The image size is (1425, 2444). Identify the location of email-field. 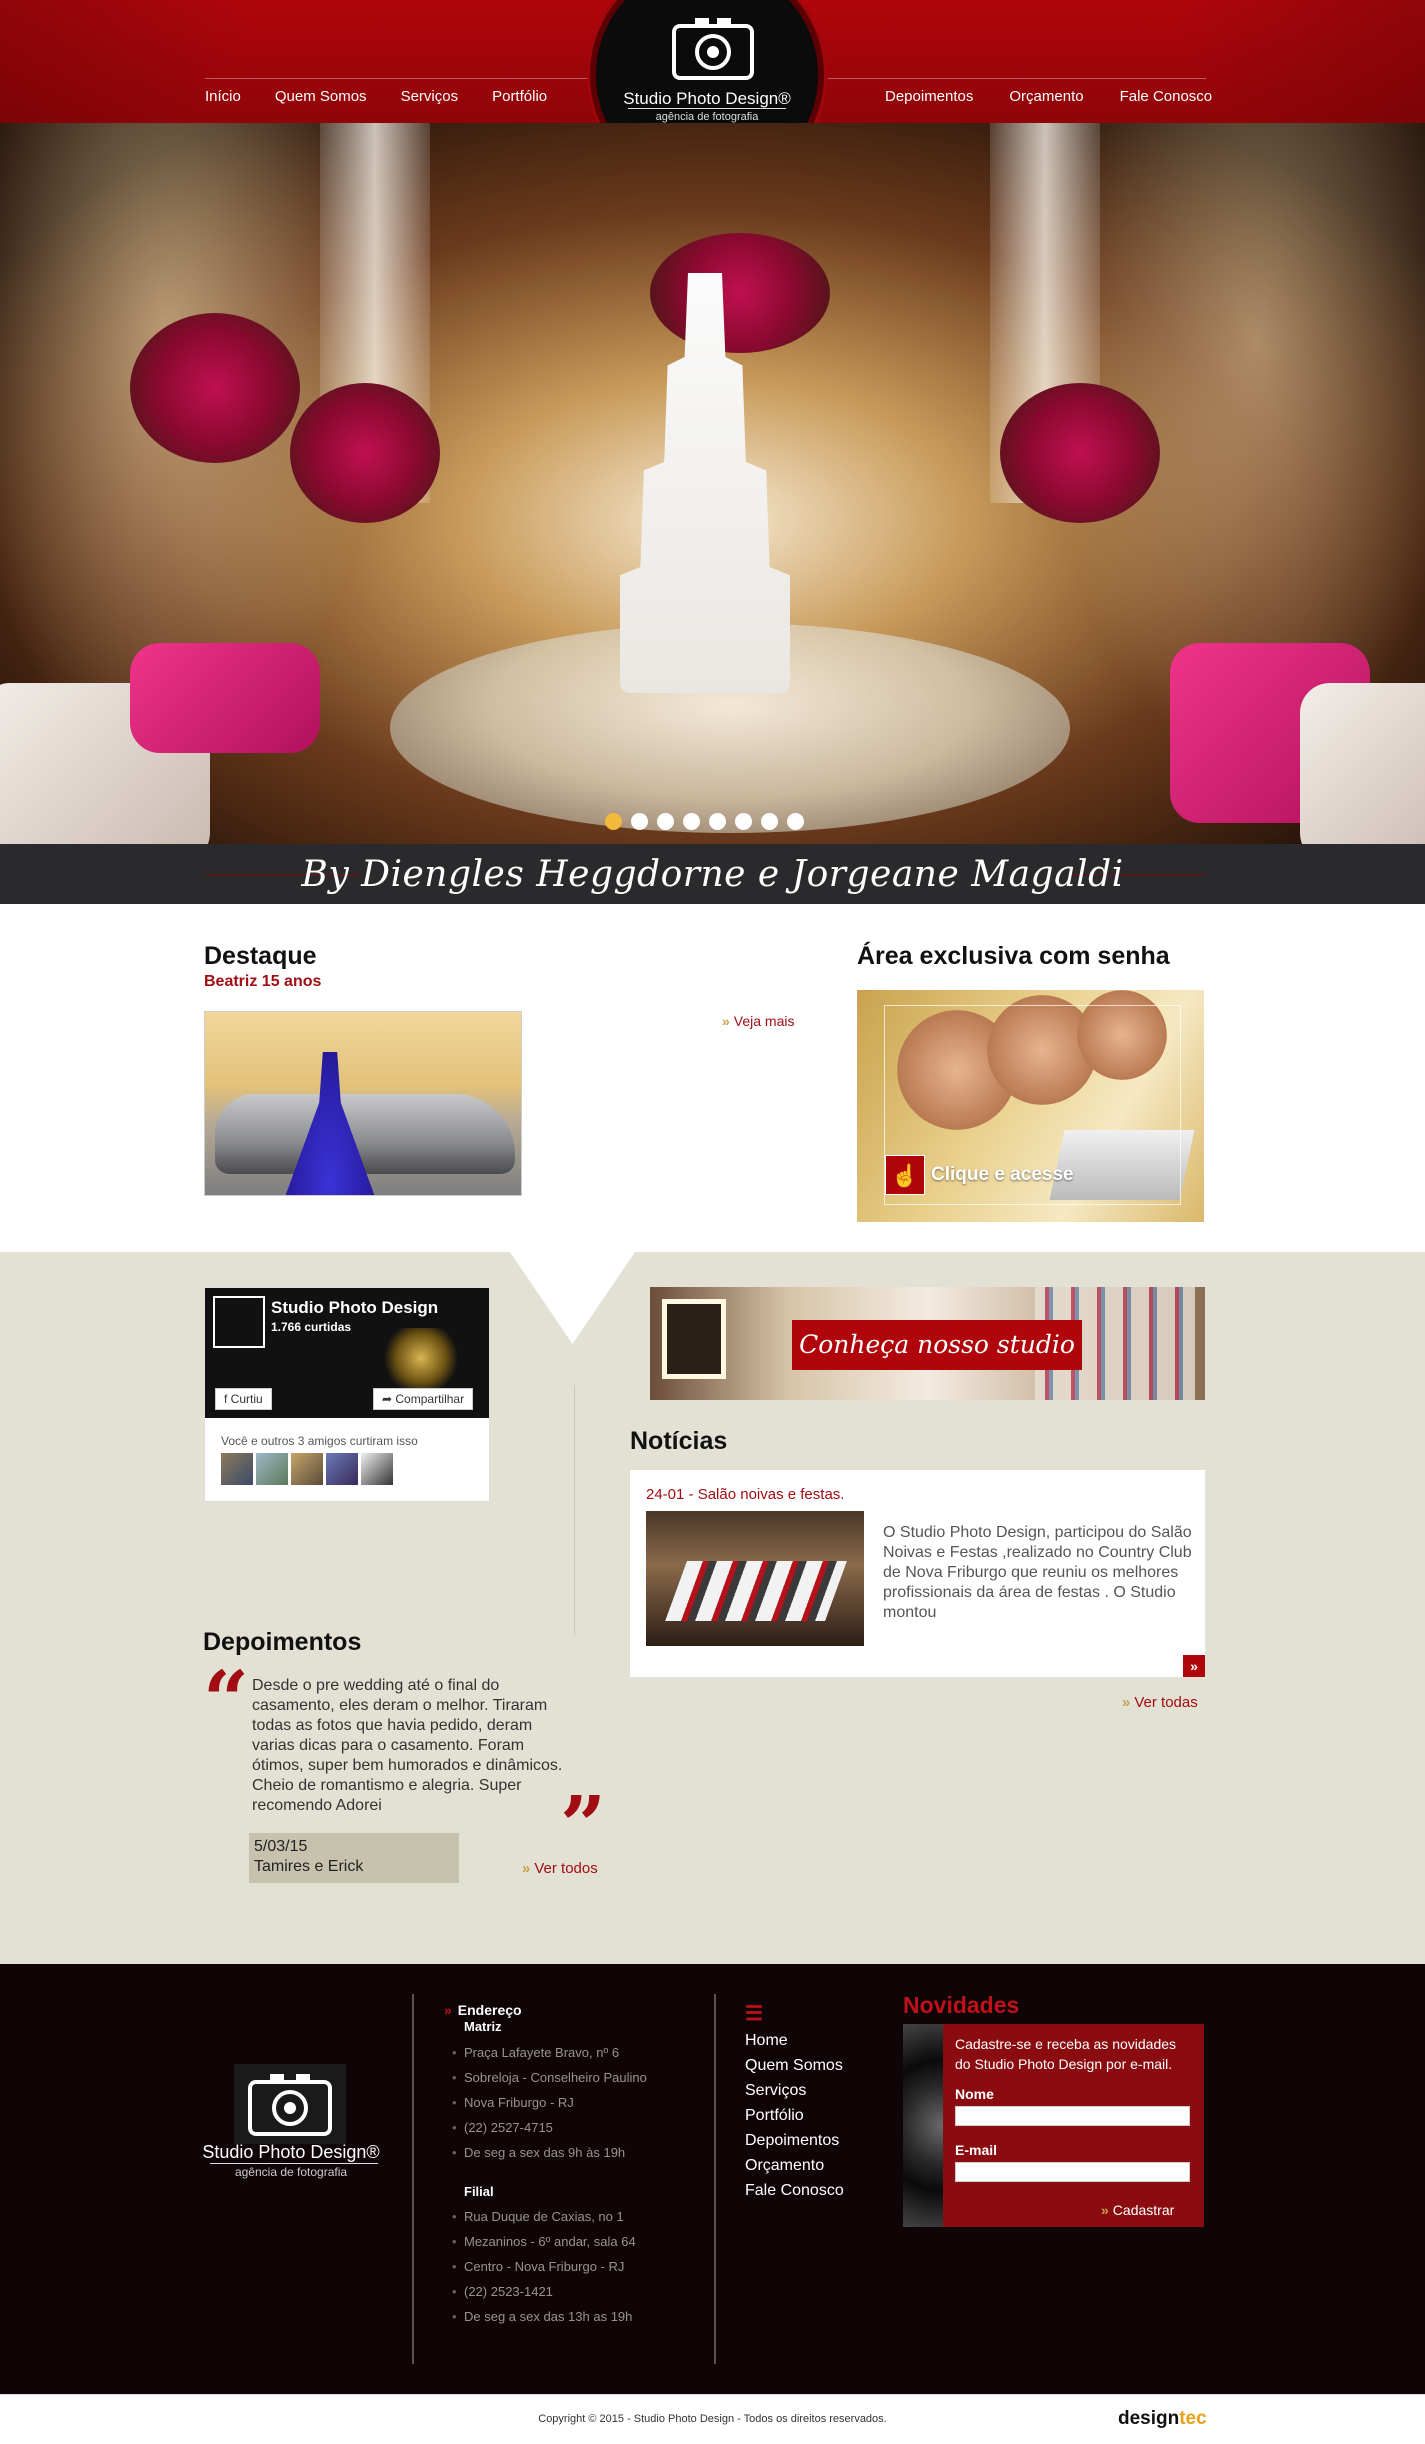
(1072, 2172).